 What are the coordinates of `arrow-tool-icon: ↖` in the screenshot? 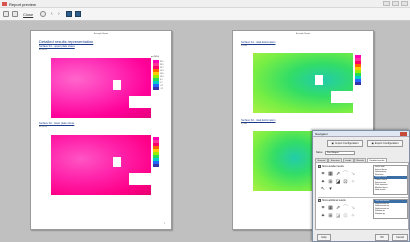 It's located at (323, 189).